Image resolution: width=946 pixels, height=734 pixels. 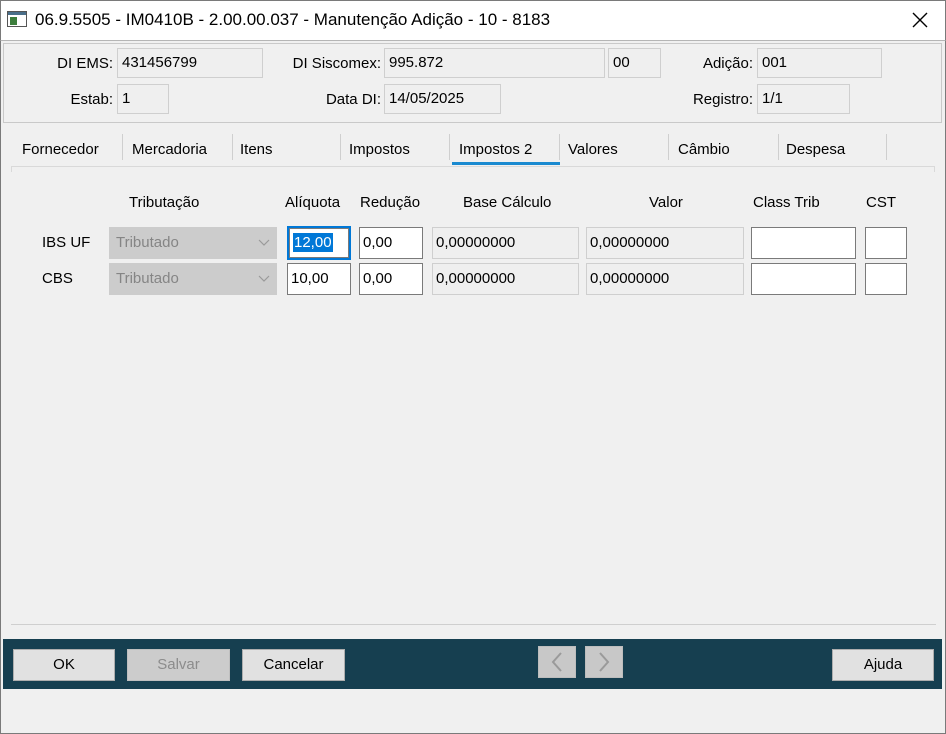 I want to click on cst-input-ibs-uf, so click(x=886, y=243).